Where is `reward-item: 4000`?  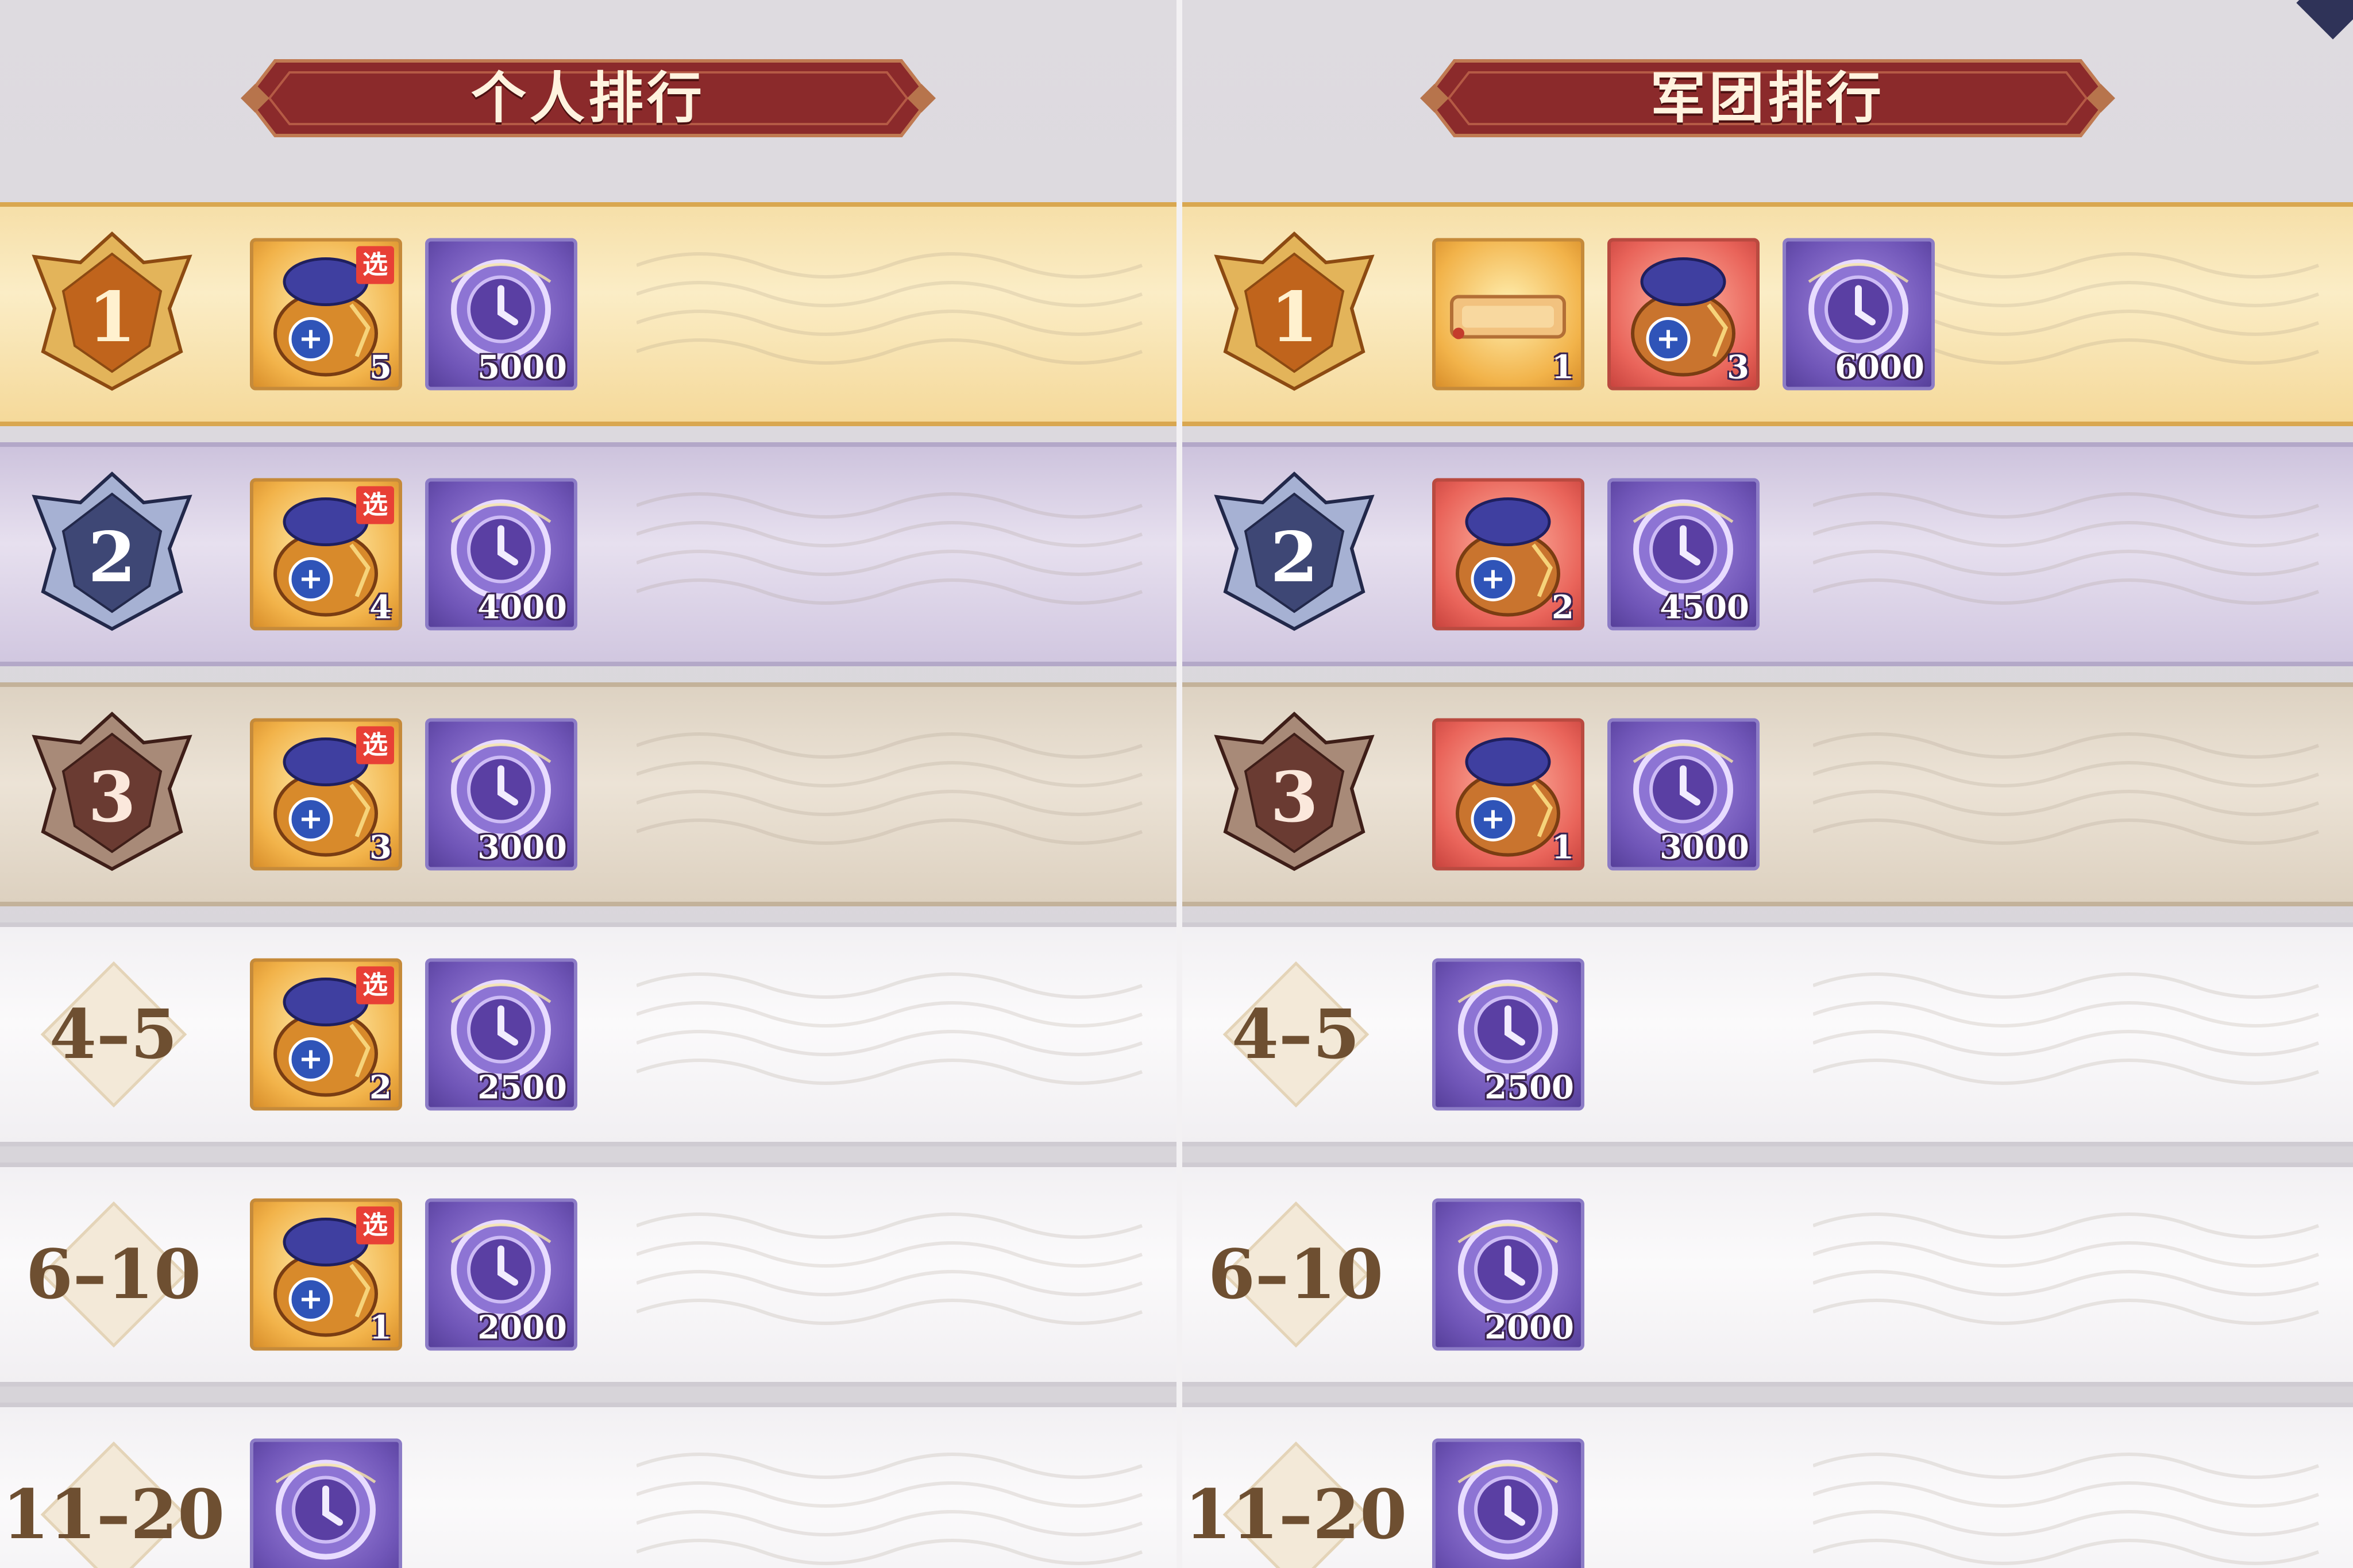 reward-item: 4000 is located at coordinates (501, 554).